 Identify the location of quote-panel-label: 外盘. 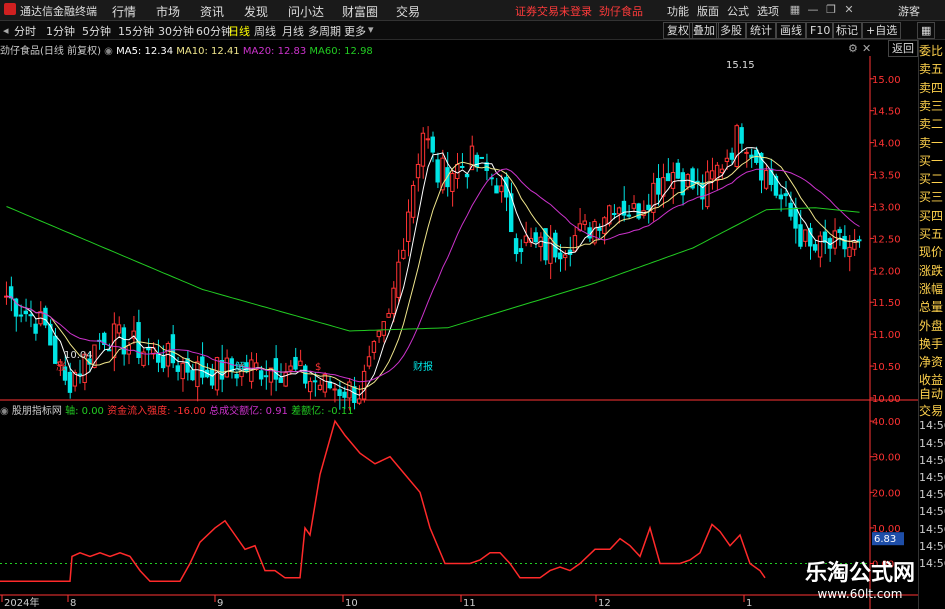
(931, 325).